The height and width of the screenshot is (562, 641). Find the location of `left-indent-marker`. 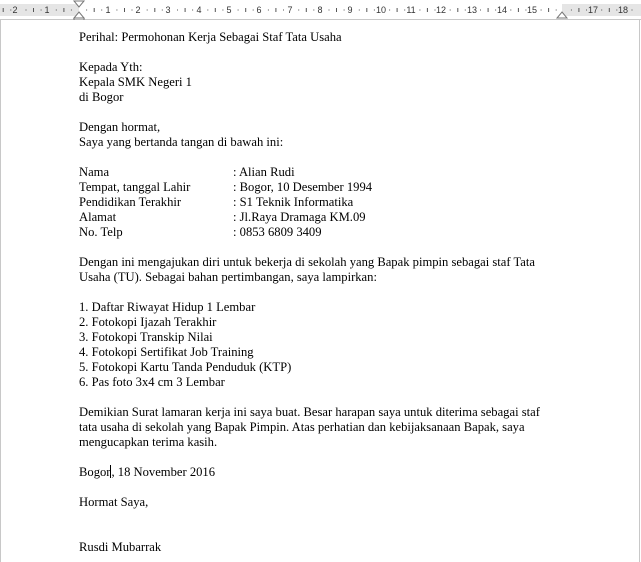

left-indent-marker is located at coordinates (79, 18).